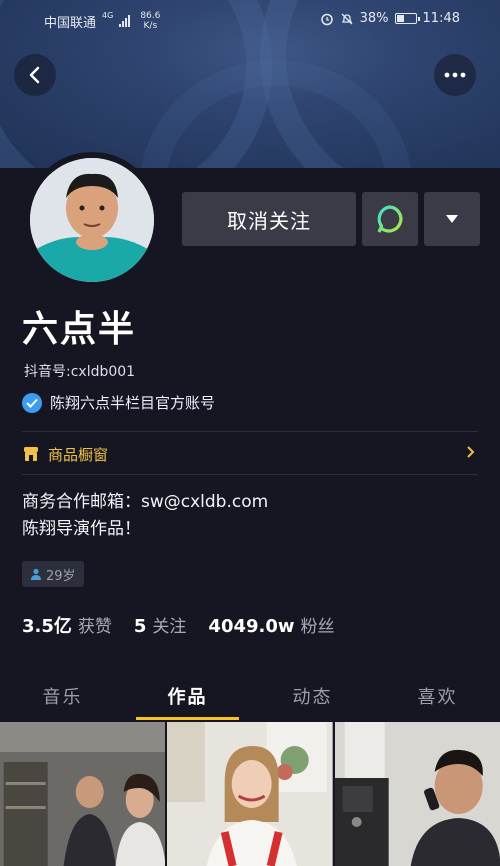 The height and width of the screenshot is (866, 500). What do you see at coordinates (169, 627) in the screenshot?
I see `following-label: 关注` at bounding box center [169, 627].